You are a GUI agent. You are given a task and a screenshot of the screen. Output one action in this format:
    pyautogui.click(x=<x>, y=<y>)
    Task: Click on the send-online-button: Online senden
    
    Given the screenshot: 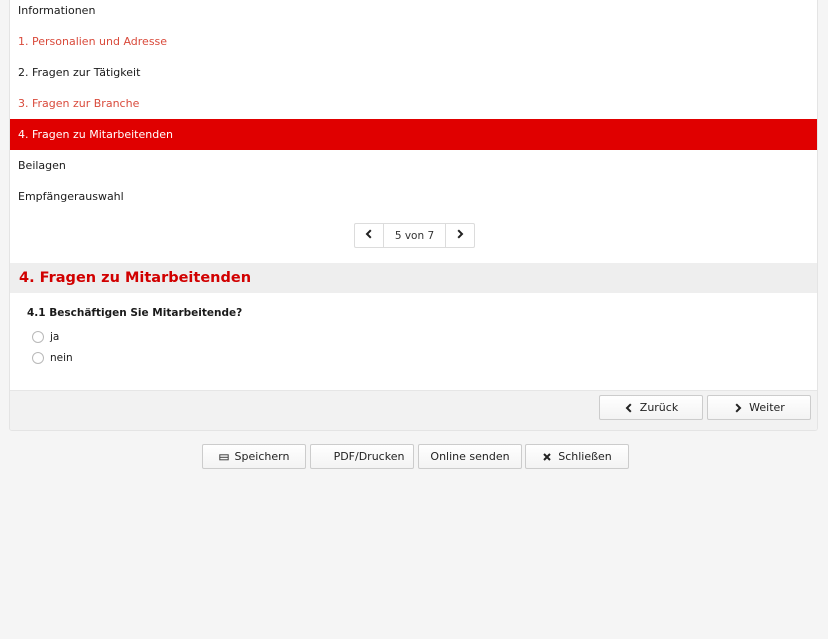 What is the action you would take?
    pyautogui.click(x=470, y=456)
    